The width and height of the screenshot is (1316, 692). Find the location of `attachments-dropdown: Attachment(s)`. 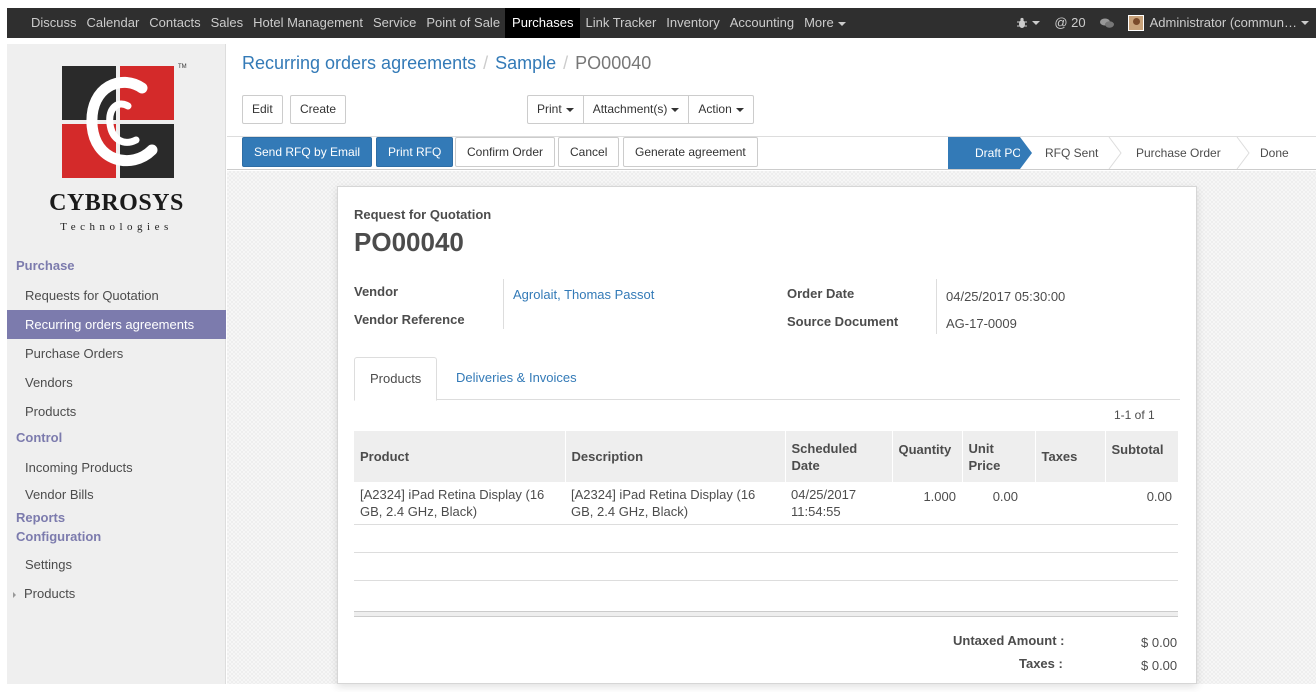

attachments-dropdown: Attachment(s) is located at coordinates (636, 109).